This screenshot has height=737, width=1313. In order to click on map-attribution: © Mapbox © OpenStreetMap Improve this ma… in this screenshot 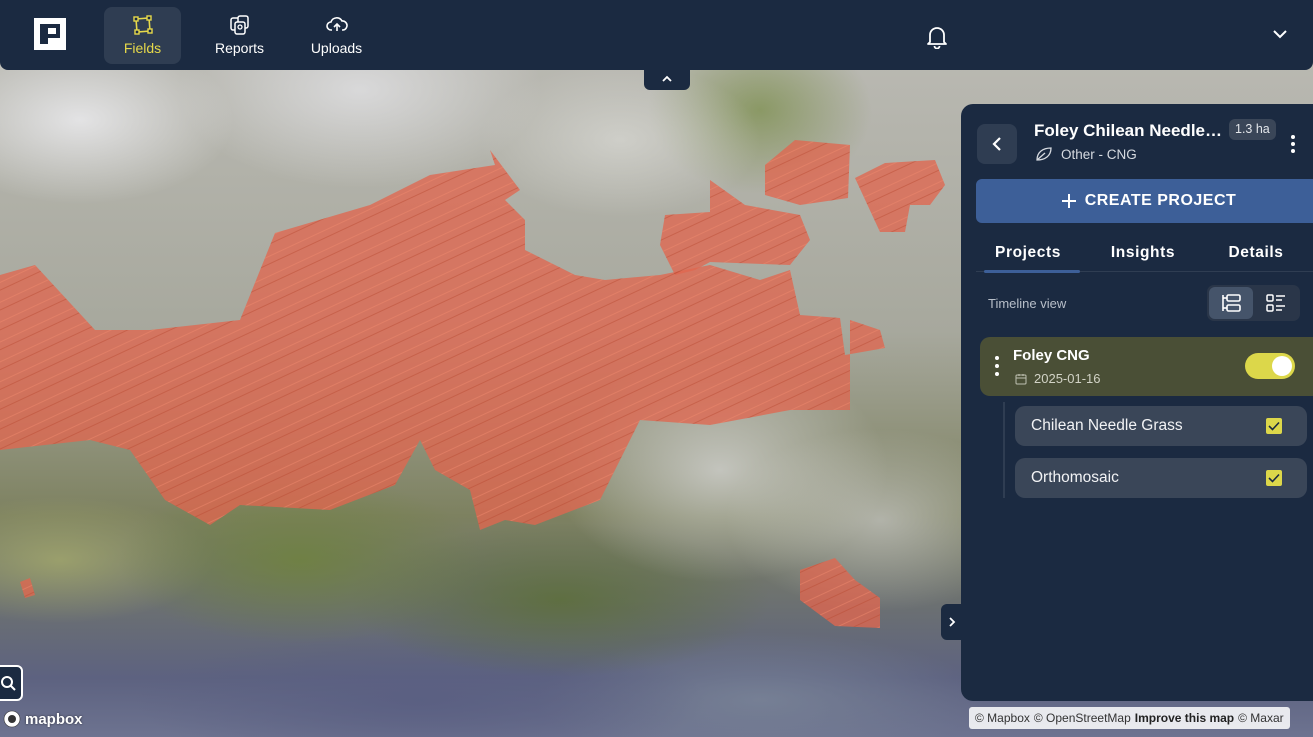, I will do `click(1129, 718)`.